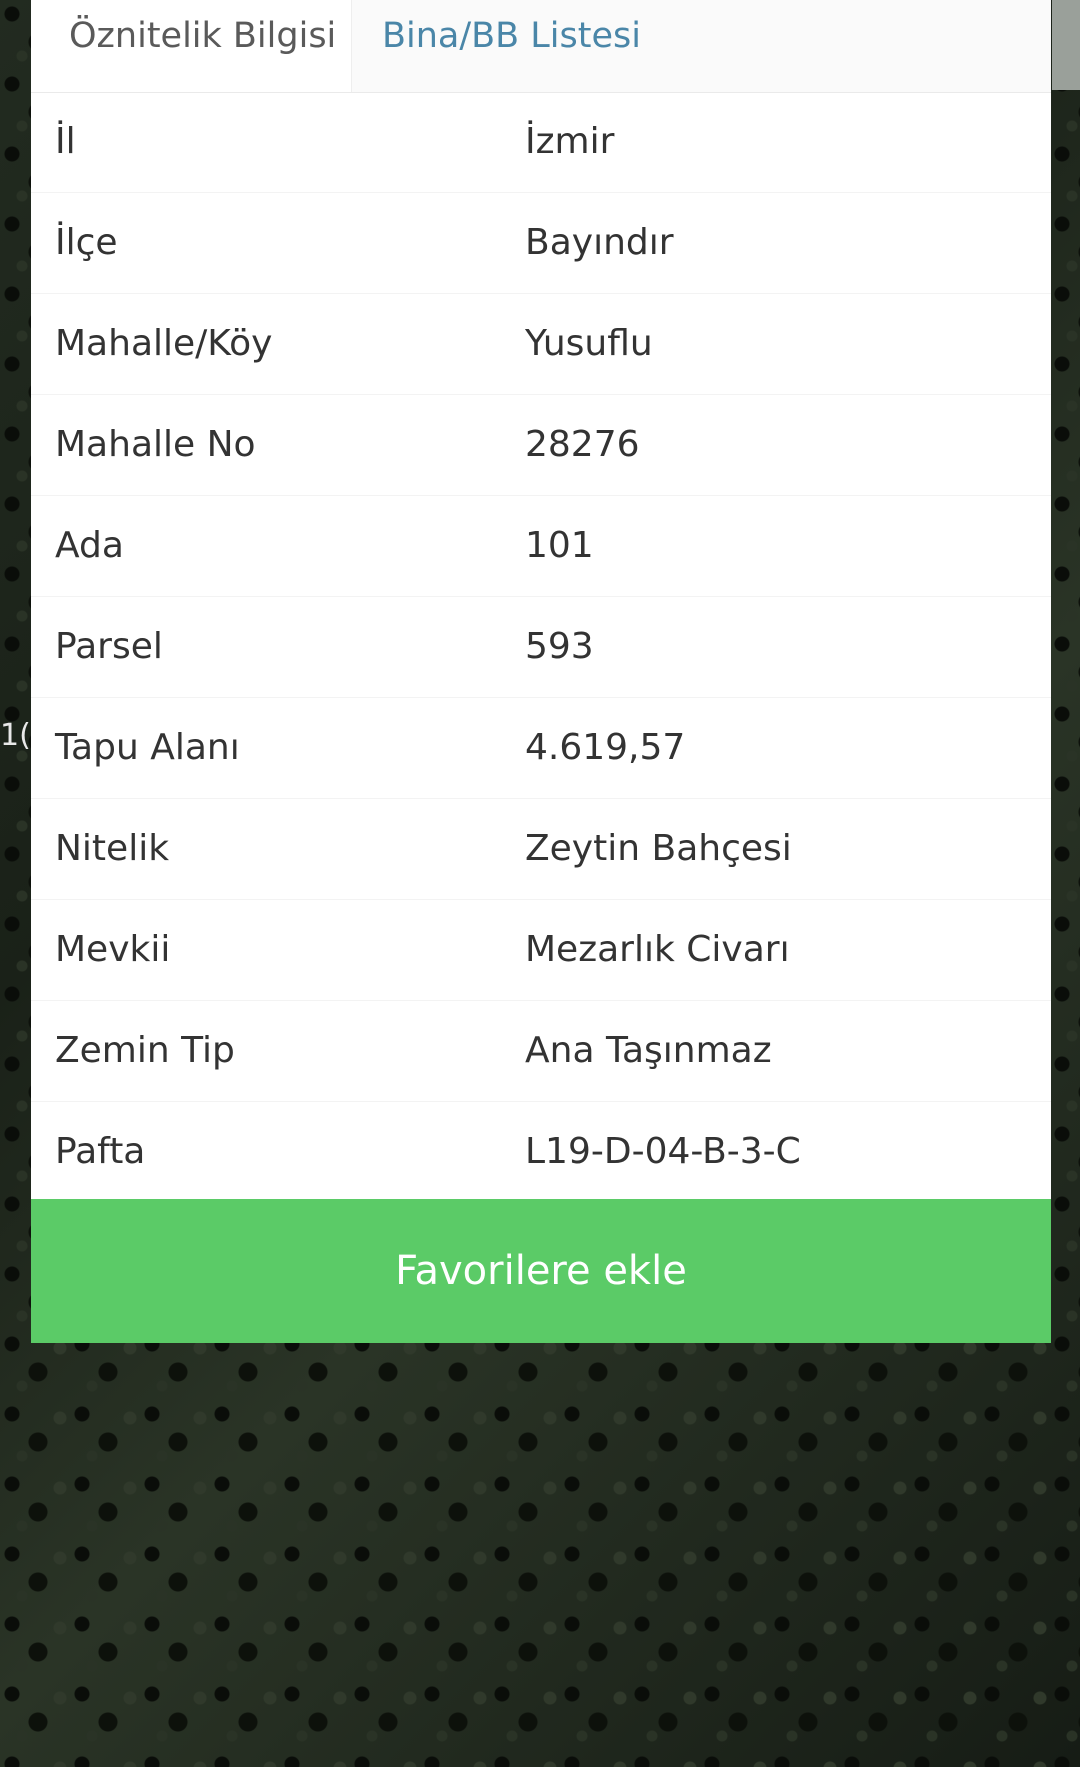 This screenshot has height=1767, width=1080. What do you see at coordinates (100, 1151) in the screenshot?
I see `attribute-label: Pafta` at bounding box center [100, 1151].